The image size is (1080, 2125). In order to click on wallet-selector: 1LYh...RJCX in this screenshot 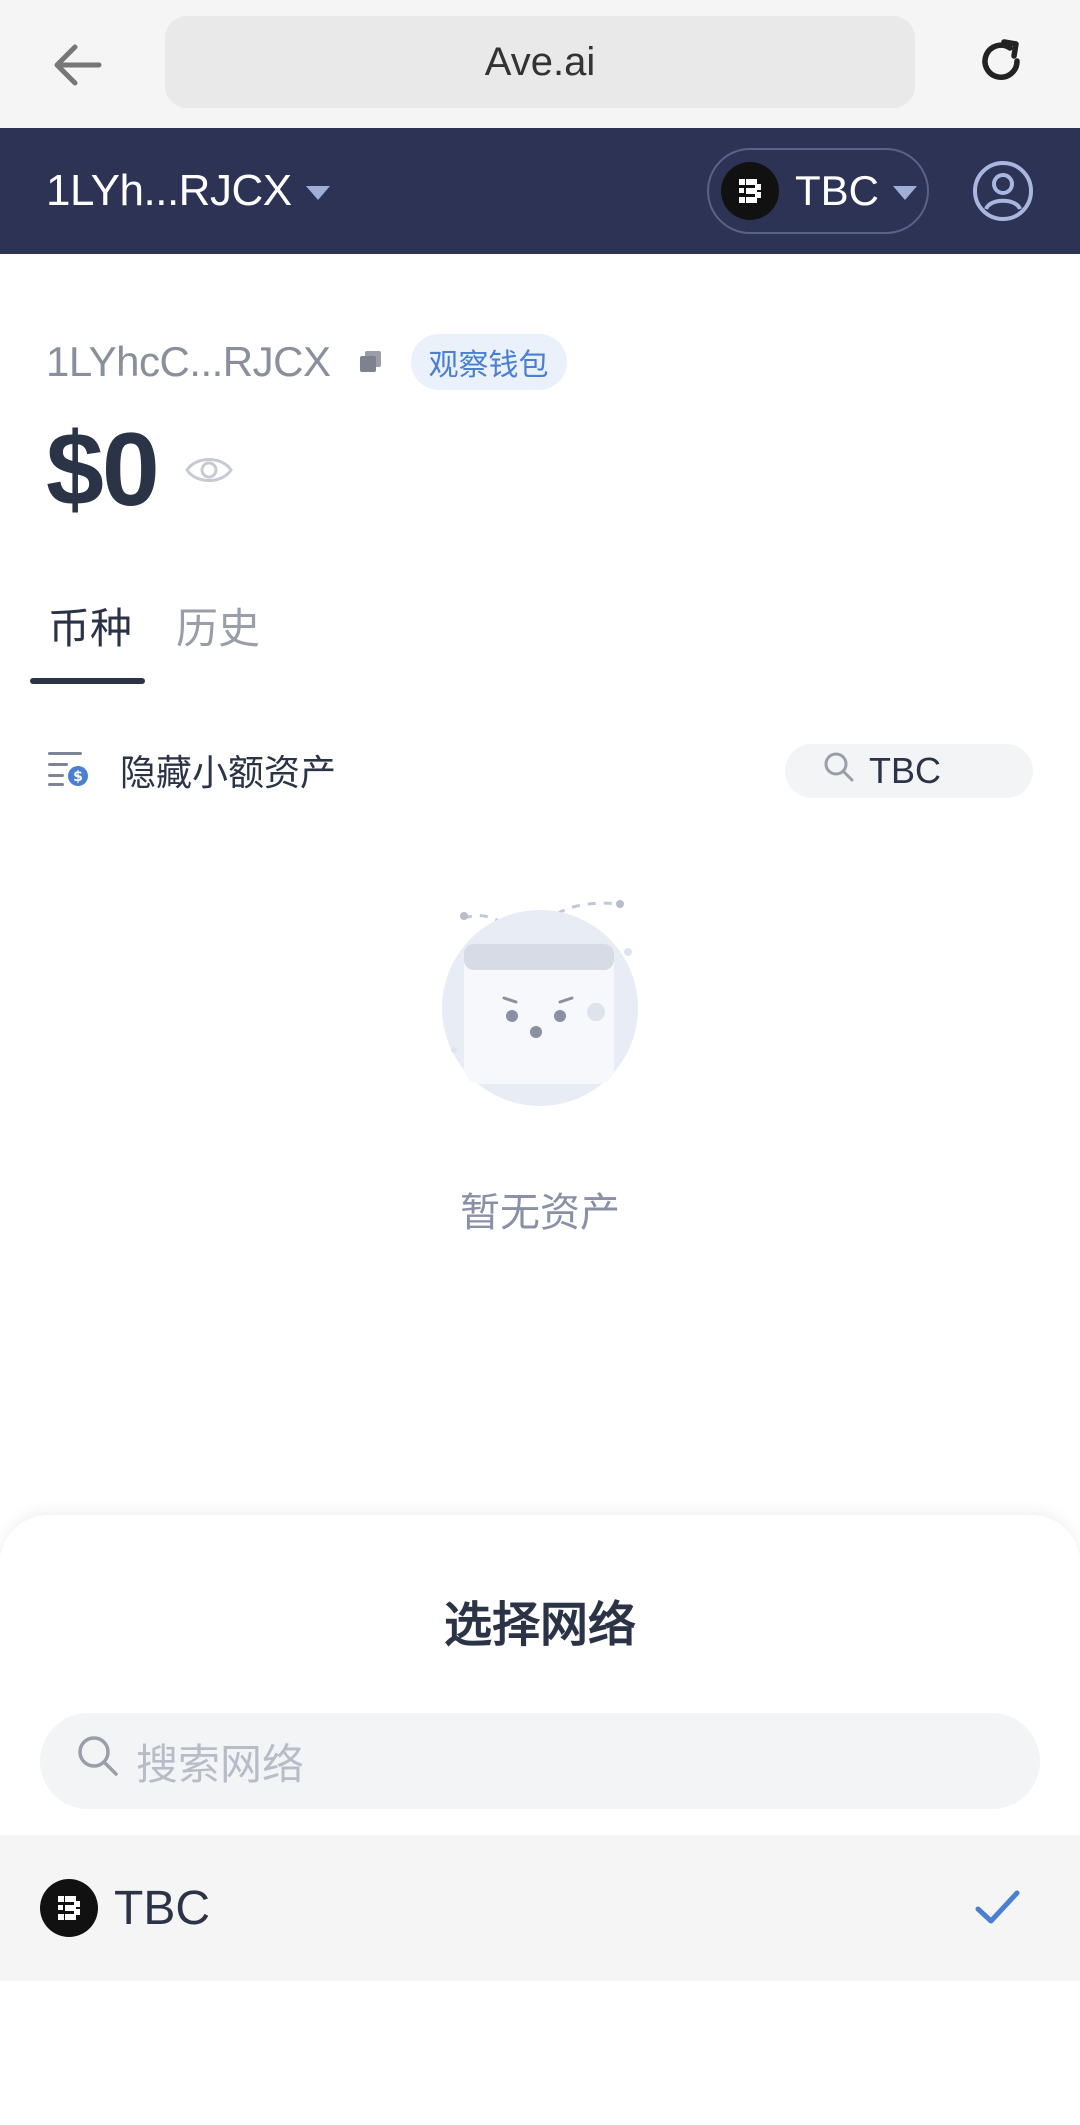, I will do `click(188, 191)`.